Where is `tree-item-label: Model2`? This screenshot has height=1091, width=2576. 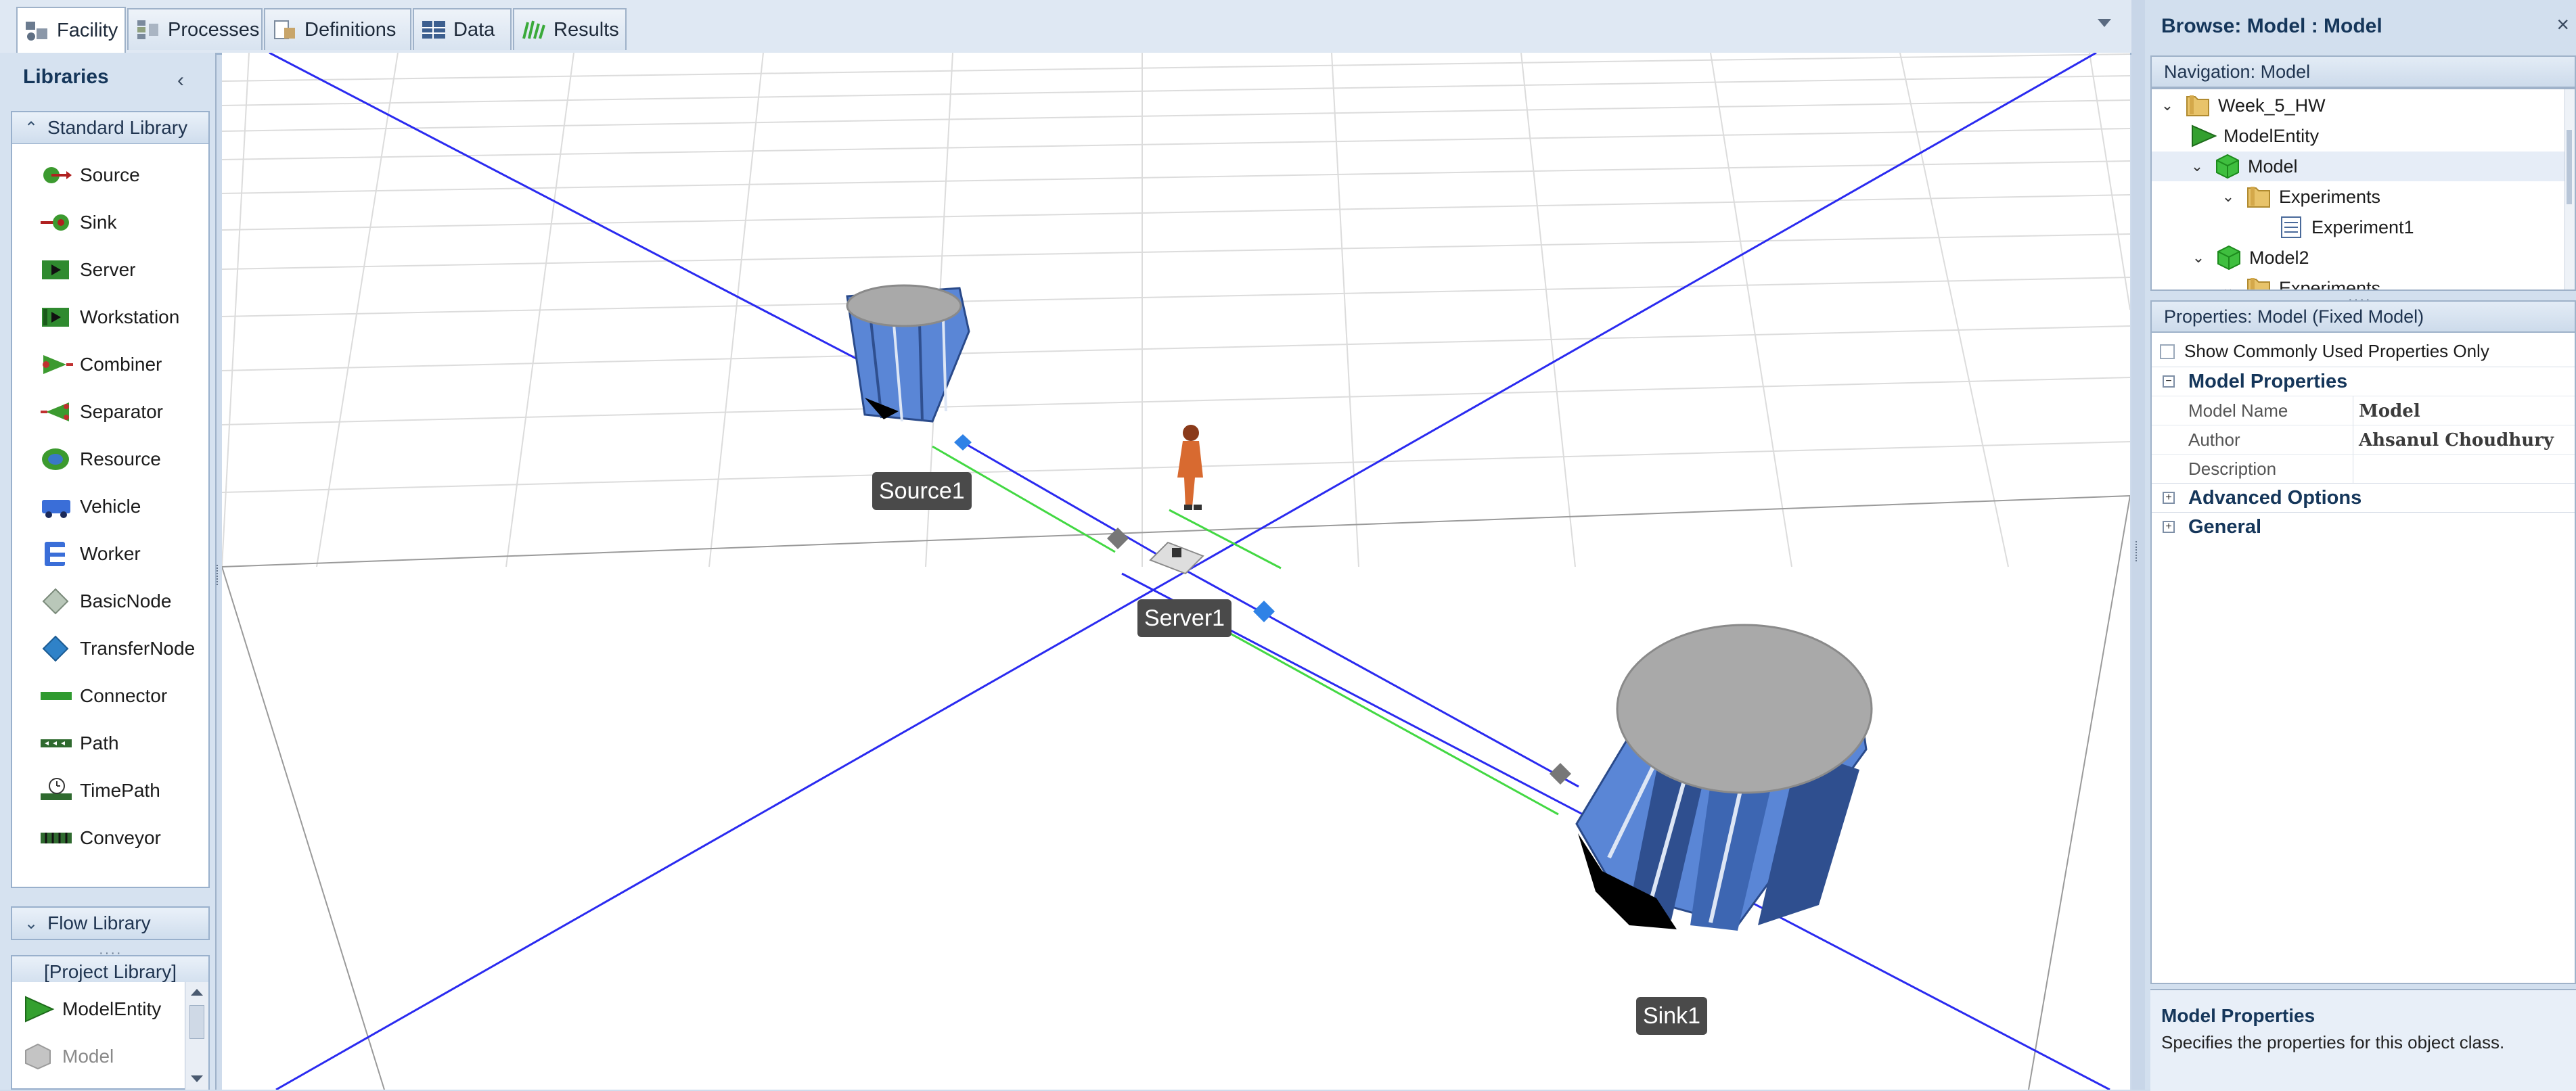 tree-item-label: Model2 is located at coordinates (2279, 257).